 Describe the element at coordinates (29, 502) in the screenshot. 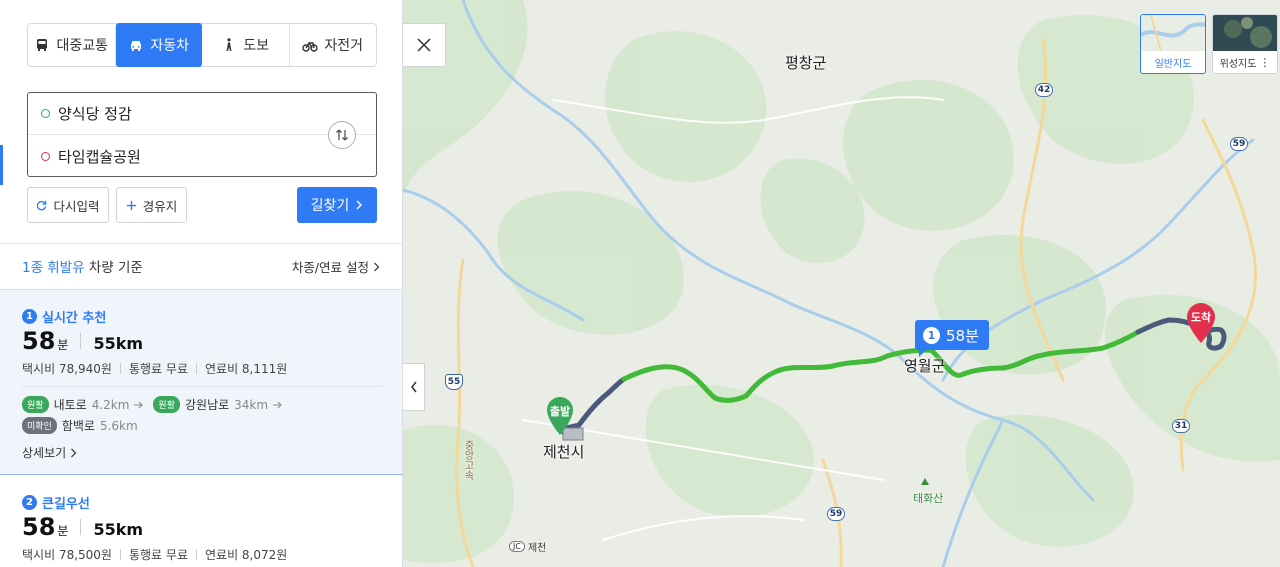

I see `route-index-badge: 2` at that location.